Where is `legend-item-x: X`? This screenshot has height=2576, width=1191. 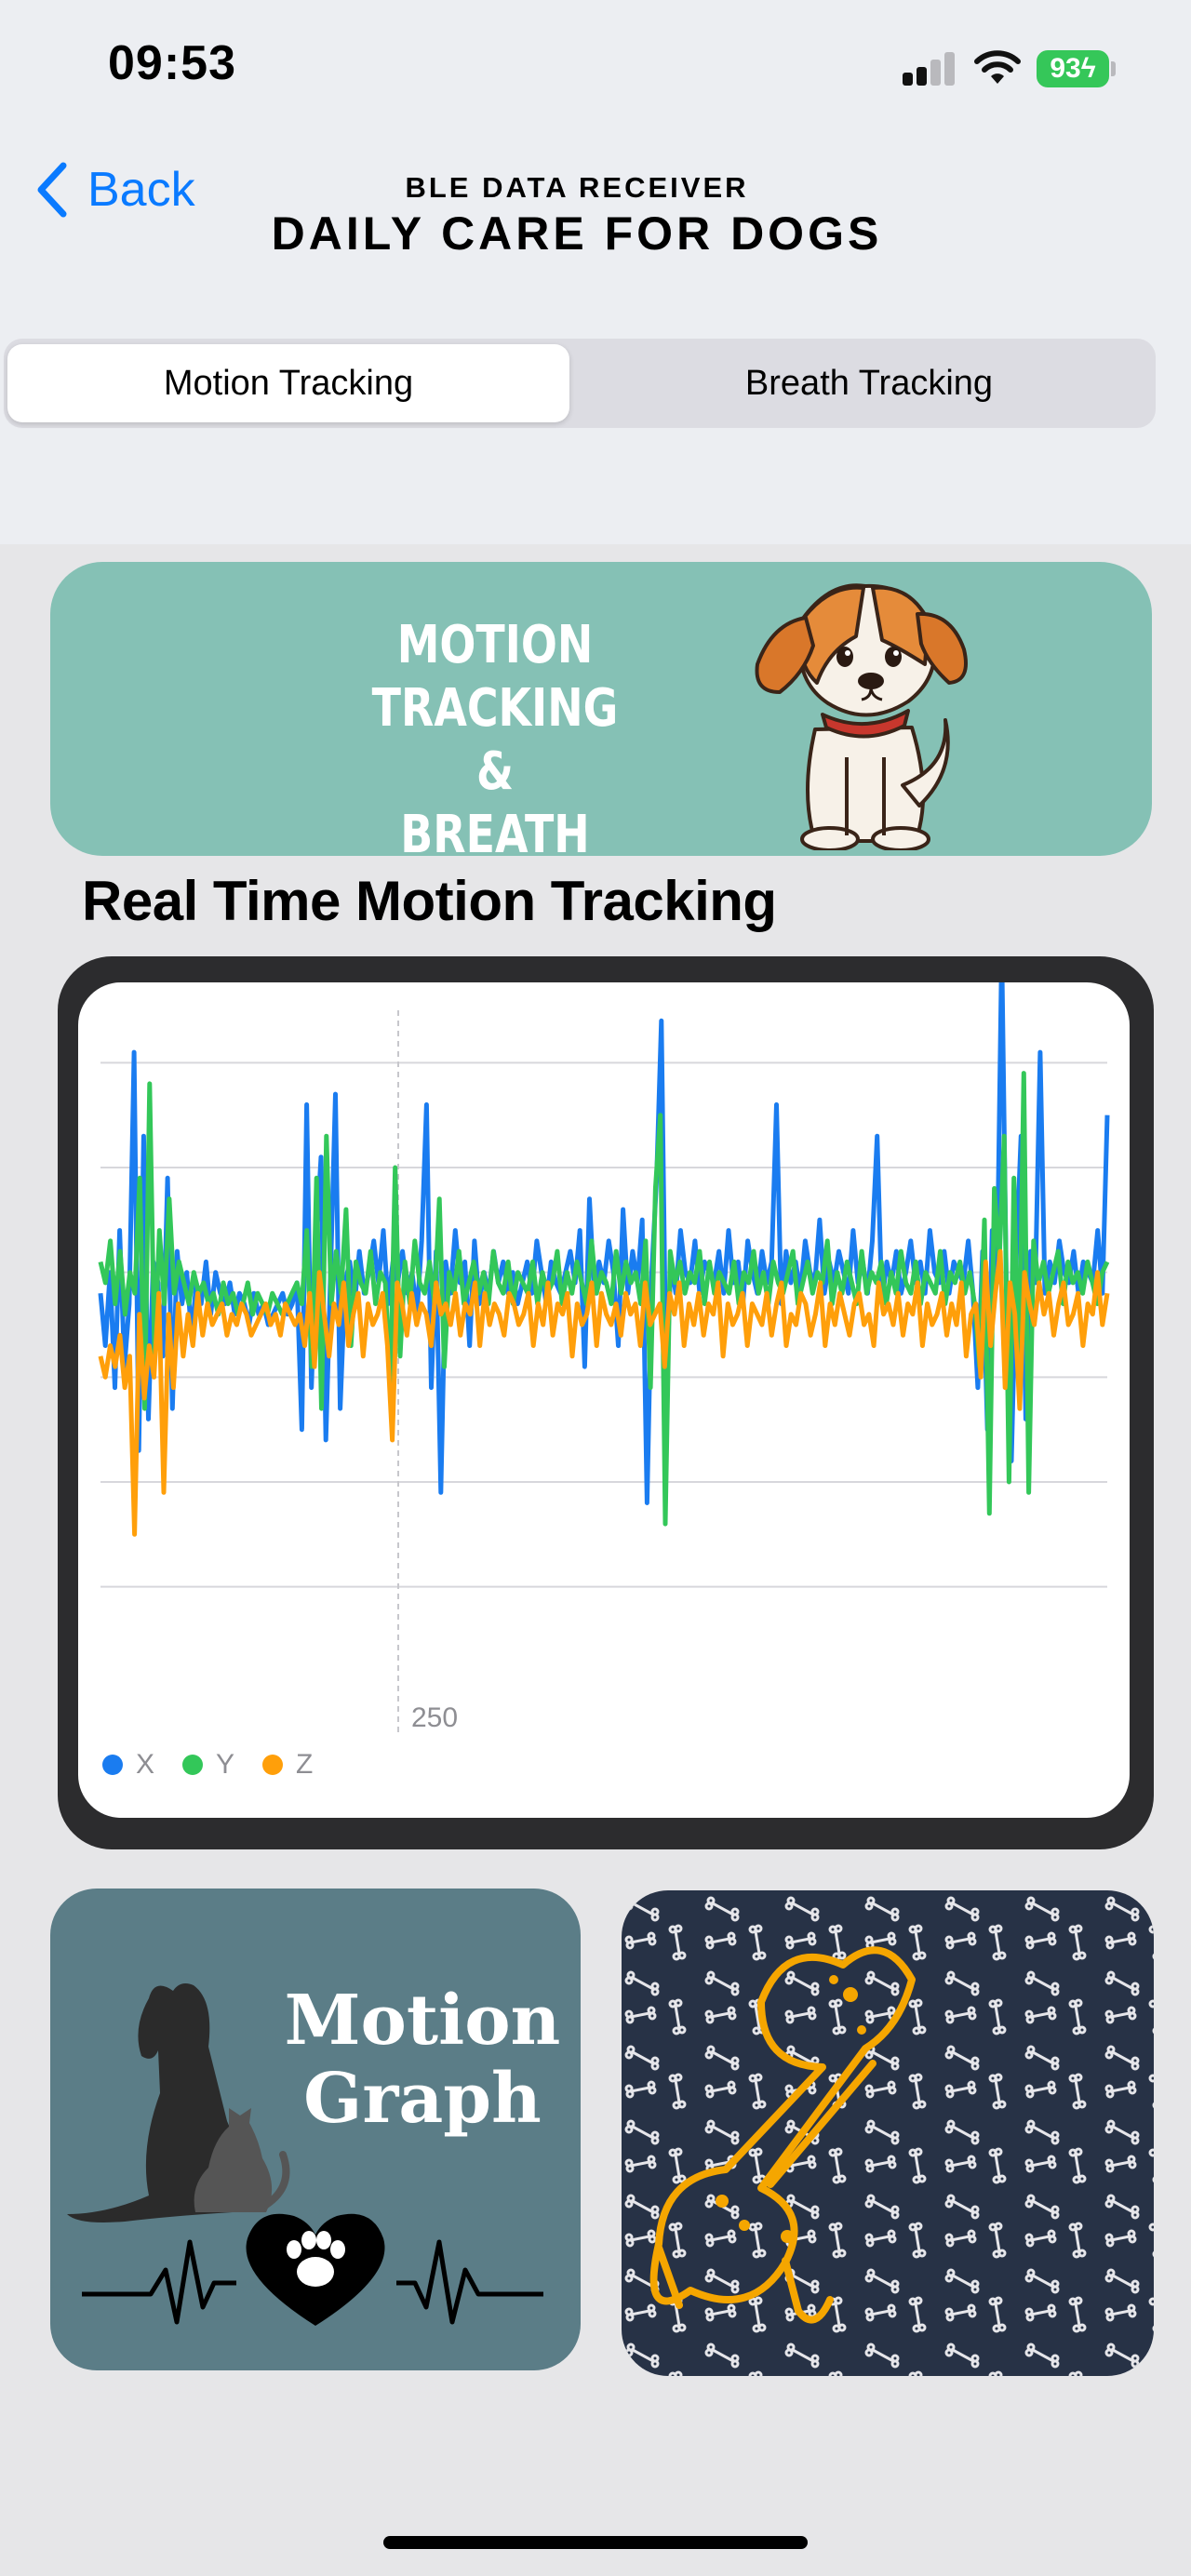
legend-item-x: X is located at coordinates (128, 1765).